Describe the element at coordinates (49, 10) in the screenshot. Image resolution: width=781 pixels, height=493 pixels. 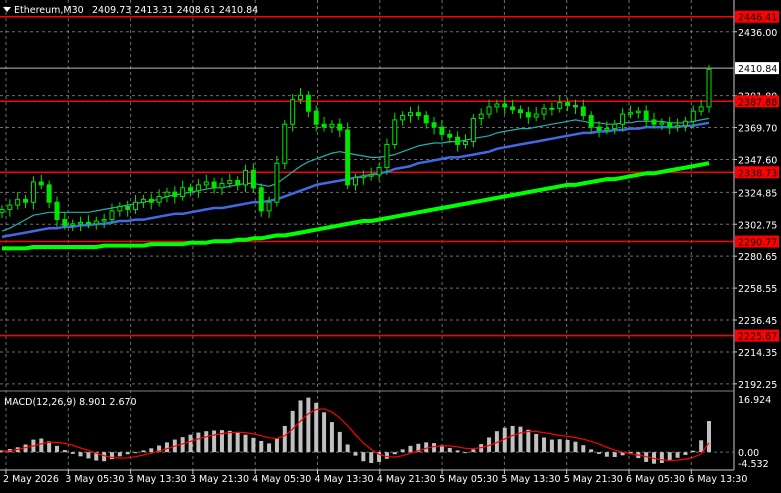
I see `symbol-label: Ethereum,M30` at that location.